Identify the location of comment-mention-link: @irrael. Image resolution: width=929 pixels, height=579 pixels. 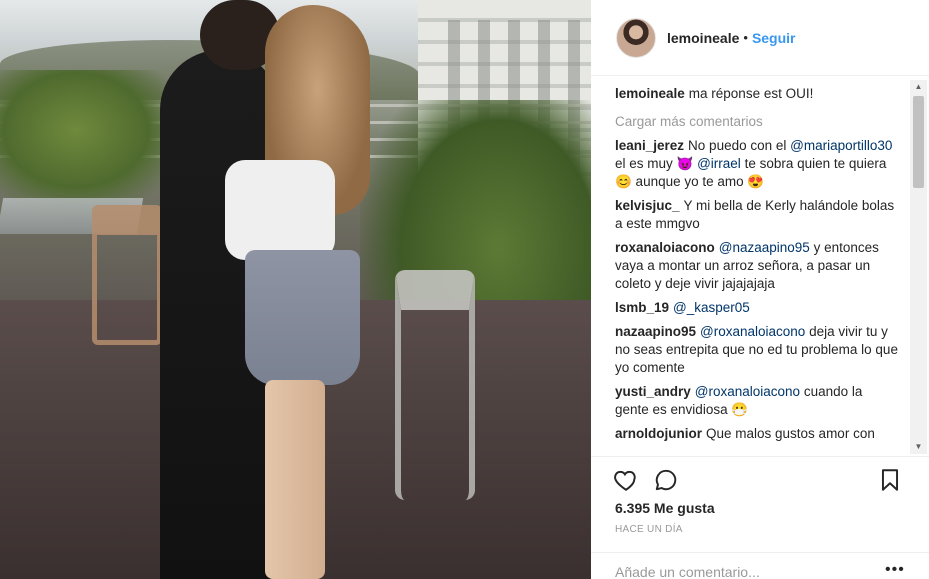
(719, 163).